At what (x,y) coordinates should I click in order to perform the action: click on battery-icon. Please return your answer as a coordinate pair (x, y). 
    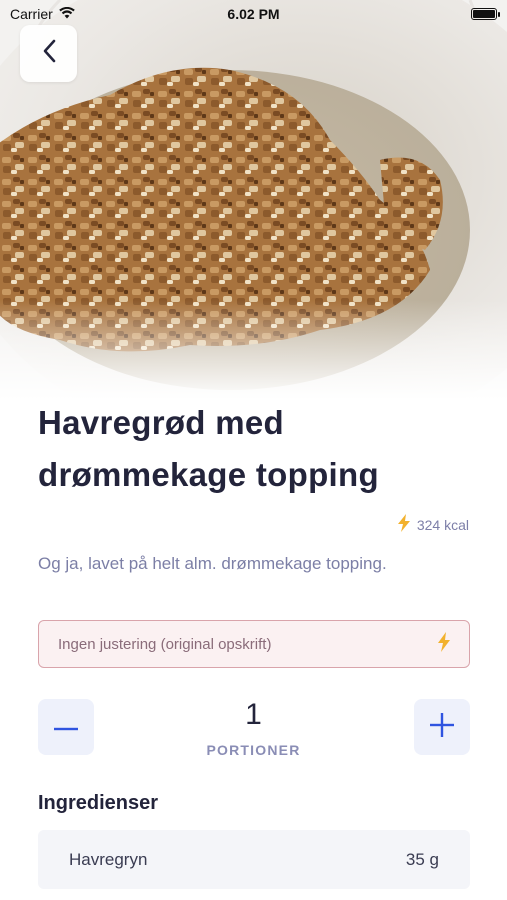
    Looking at the image, I should click on (485, 14).